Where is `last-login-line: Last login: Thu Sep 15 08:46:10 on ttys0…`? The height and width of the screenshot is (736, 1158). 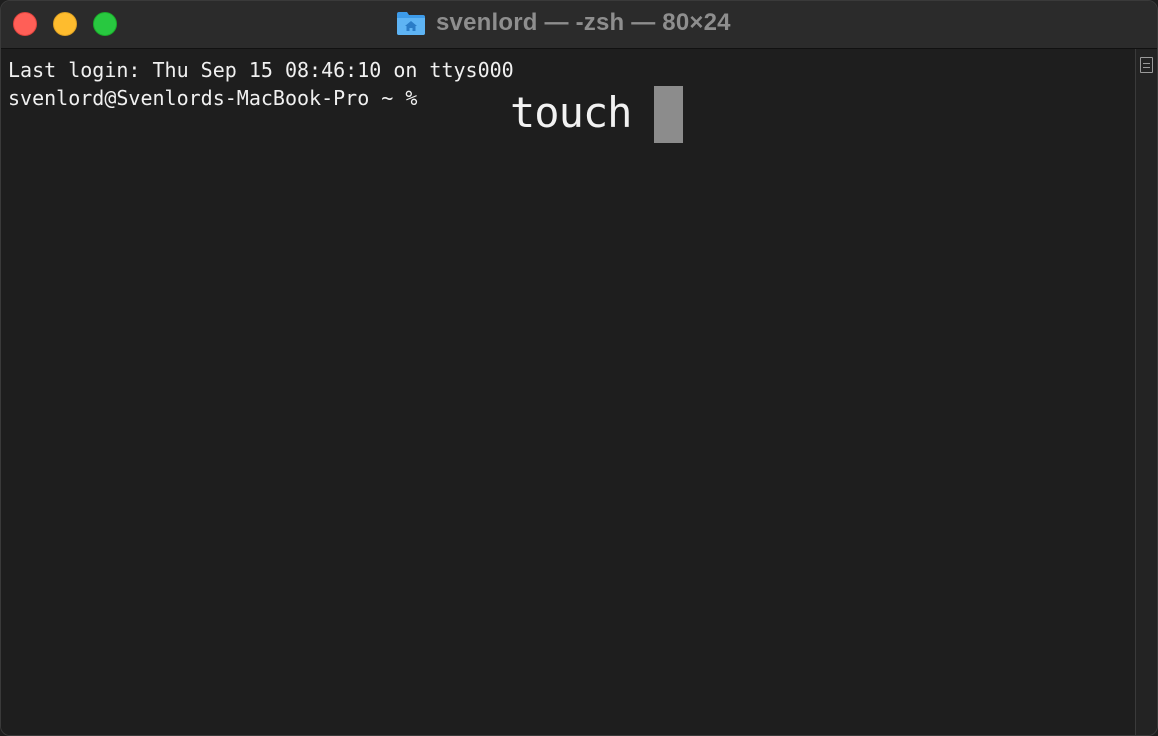 last-login-line: Last login: Thu Sep 15 08:46:10 on ttys0… is located at coordinates (261, 70).